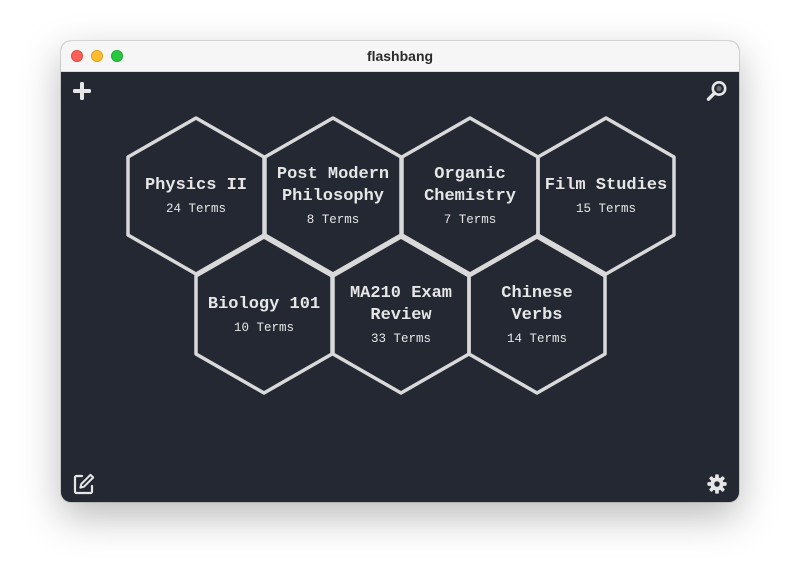  Describe the element at coordinates (333, 220) in the screenshot. I see `deck-term-count: 8 Terms` at that location.